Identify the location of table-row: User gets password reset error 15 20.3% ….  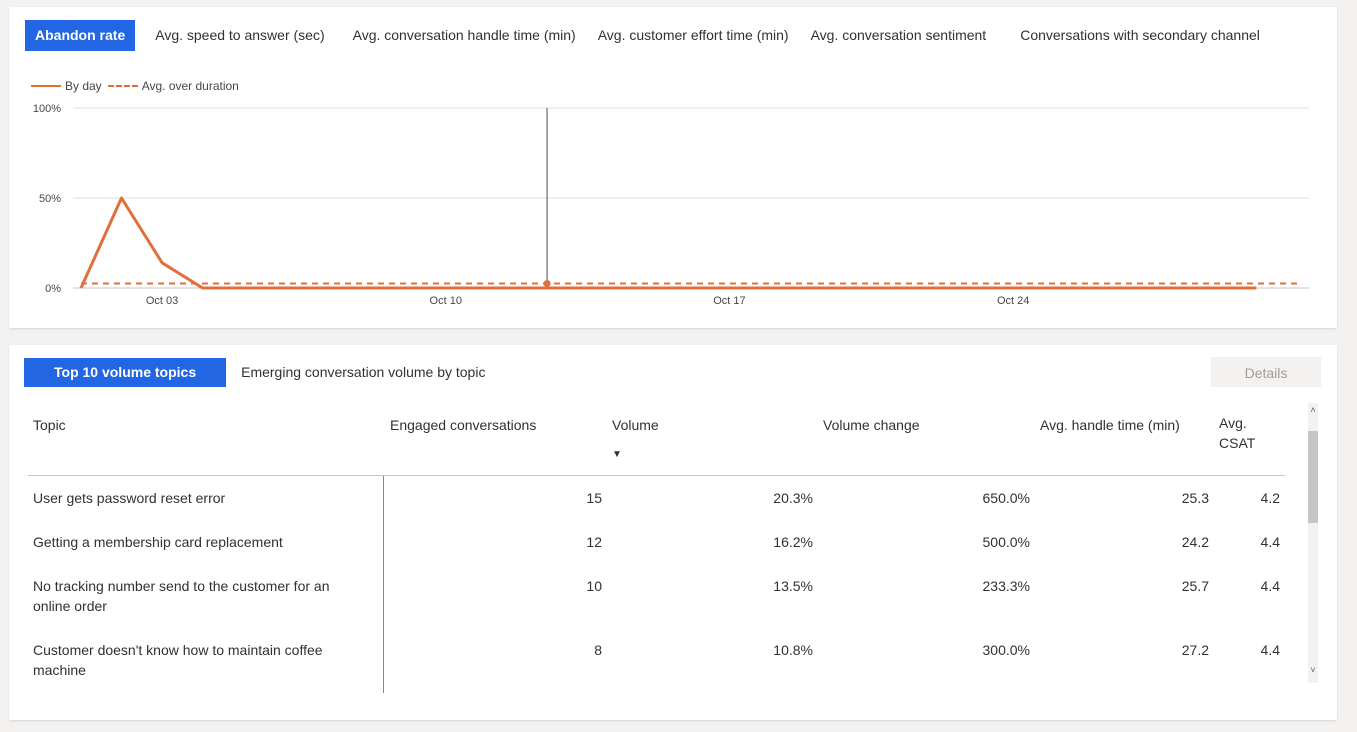
(656, 498).